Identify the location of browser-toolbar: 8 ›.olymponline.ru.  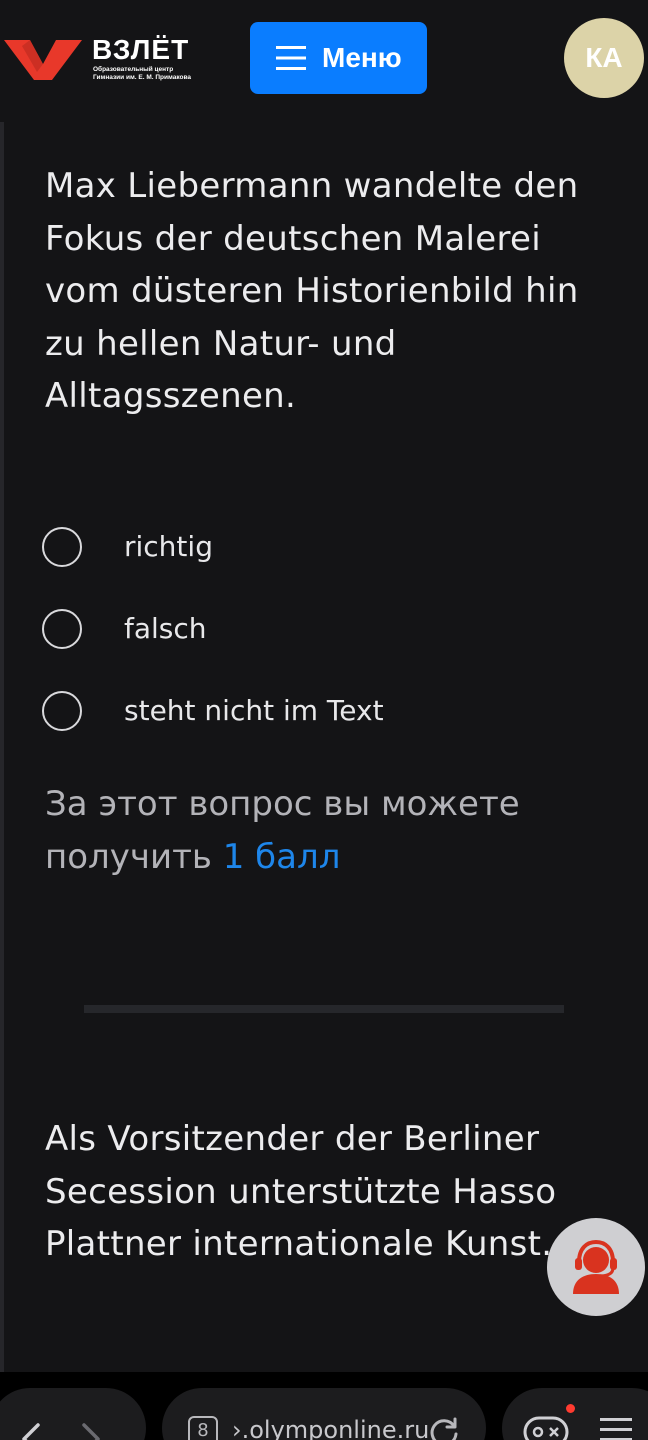
(324, 1406).